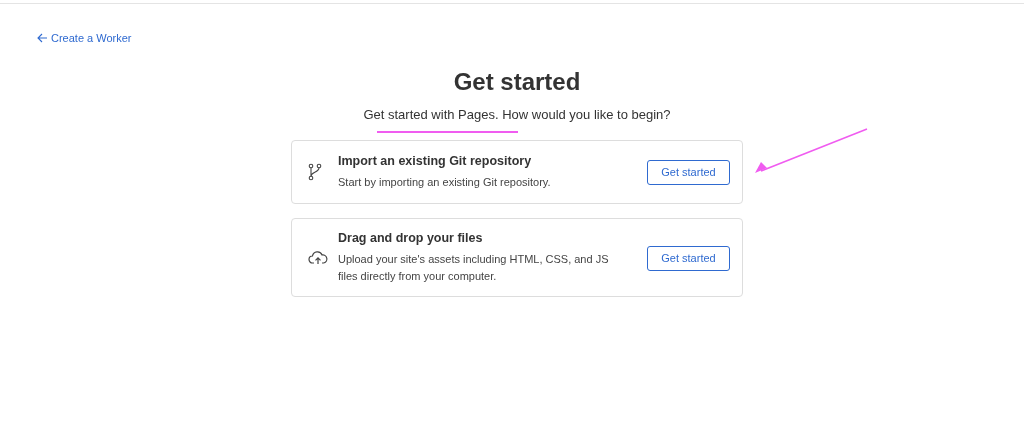  What do you see at coordinates (318, 258) in the screenshot?
I see `cloud-upload-icon` at bounding box center [318, 258].